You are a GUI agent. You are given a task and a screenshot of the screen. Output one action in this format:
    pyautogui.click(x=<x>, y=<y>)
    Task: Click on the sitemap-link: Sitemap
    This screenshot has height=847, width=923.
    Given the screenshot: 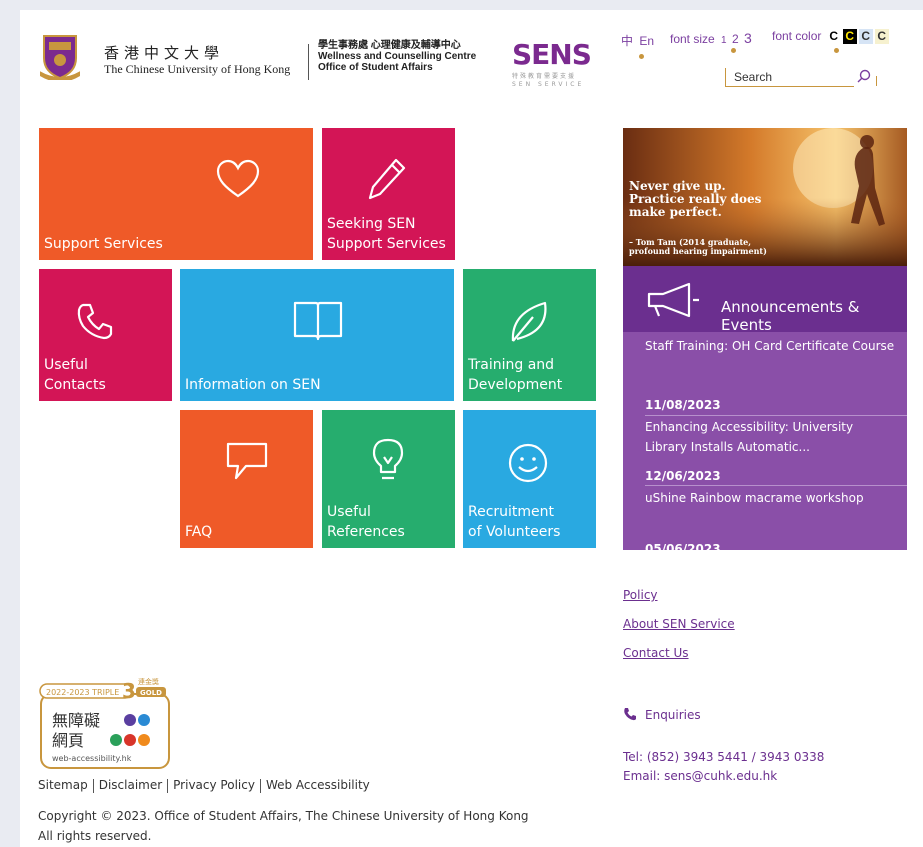 What is the action you would take?
    pyautogui.click(x=63, y=785)
    